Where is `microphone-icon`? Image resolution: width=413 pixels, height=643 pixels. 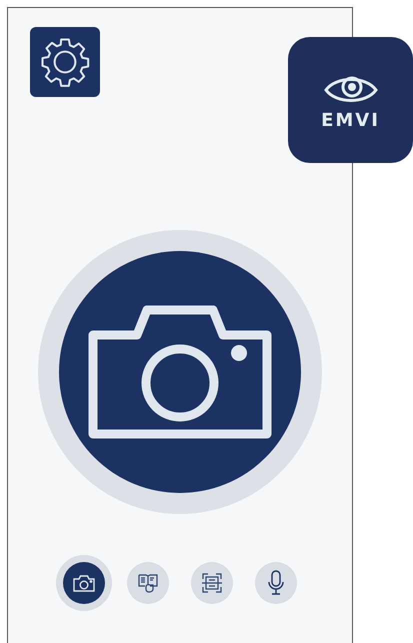 microphone-icon is located at coordinates (276, 583).